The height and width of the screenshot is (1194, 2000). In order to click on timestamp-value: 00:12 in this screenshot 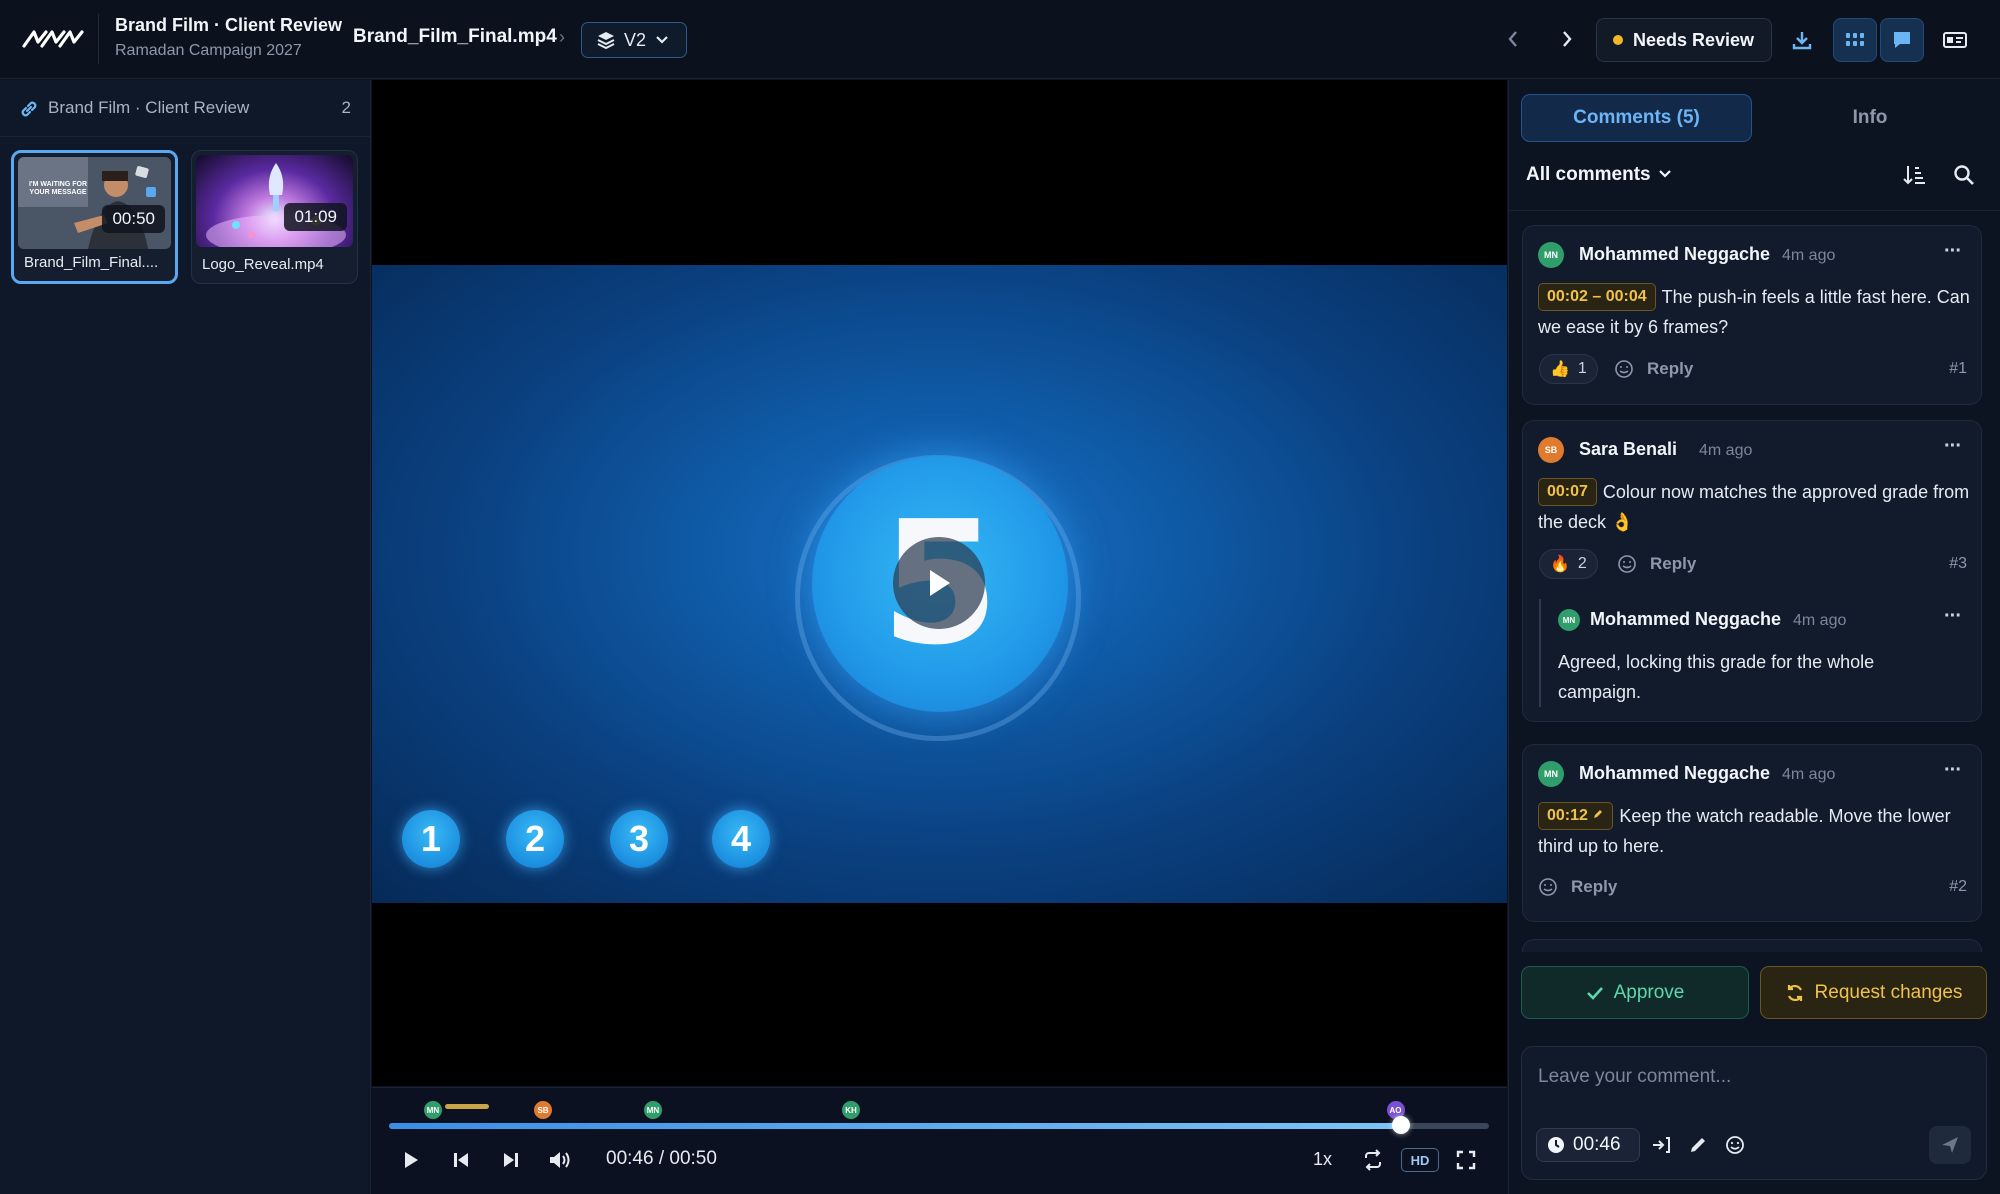, I will do `click(1567, 815)`.